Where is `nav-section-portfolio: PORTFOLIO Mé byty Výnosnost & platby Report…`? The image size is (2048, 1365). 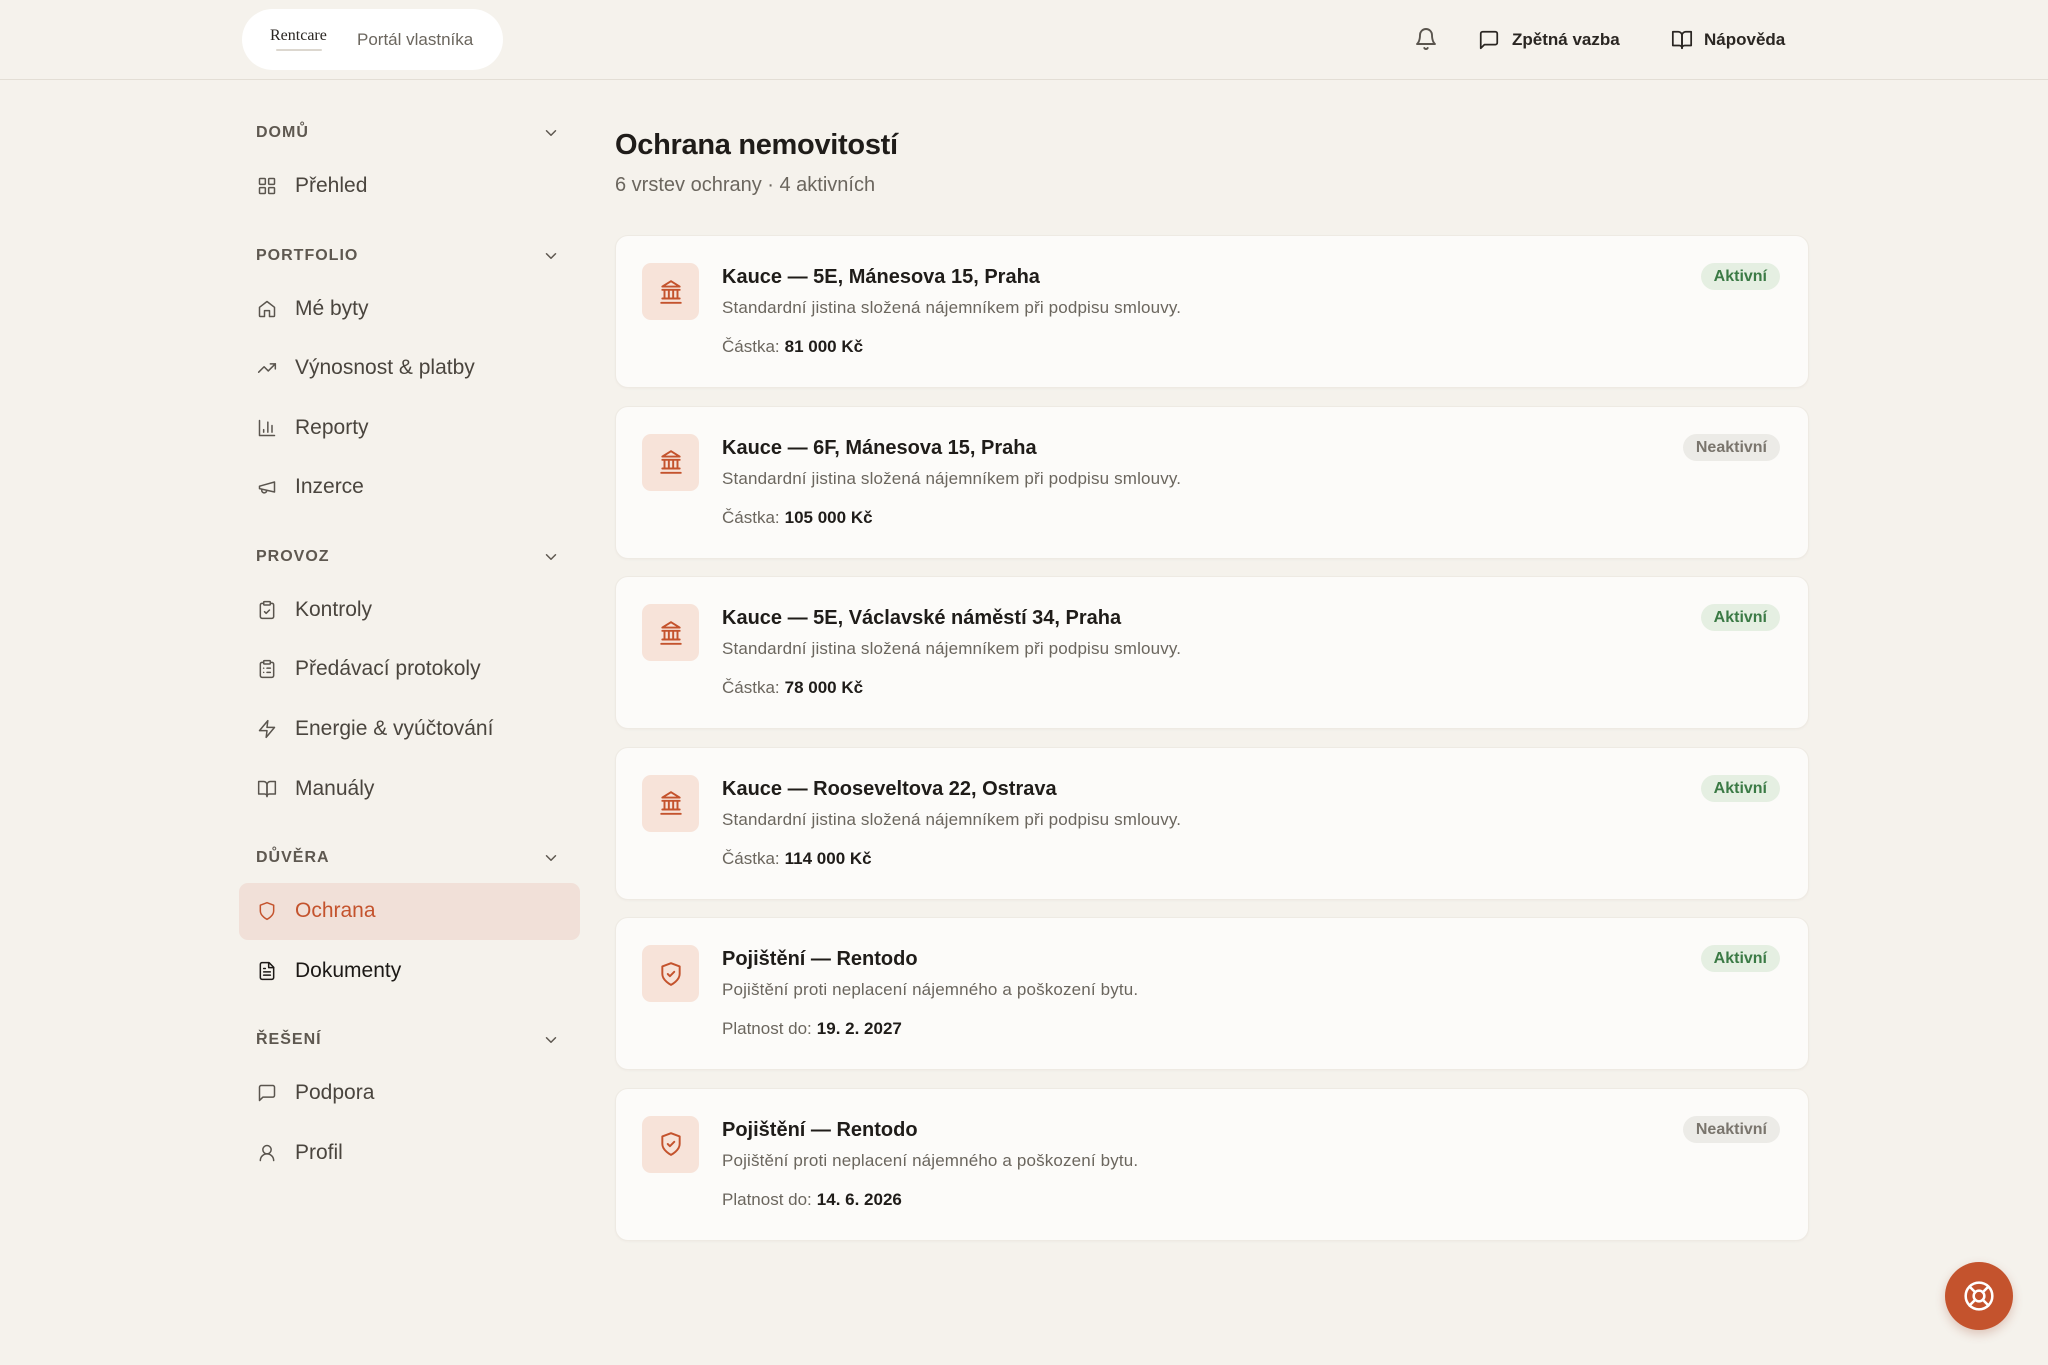
nav-section-portfolio: PORTFOLIO Mé byty Výnosnost & platby Report… is located at coordinates (409, 380).